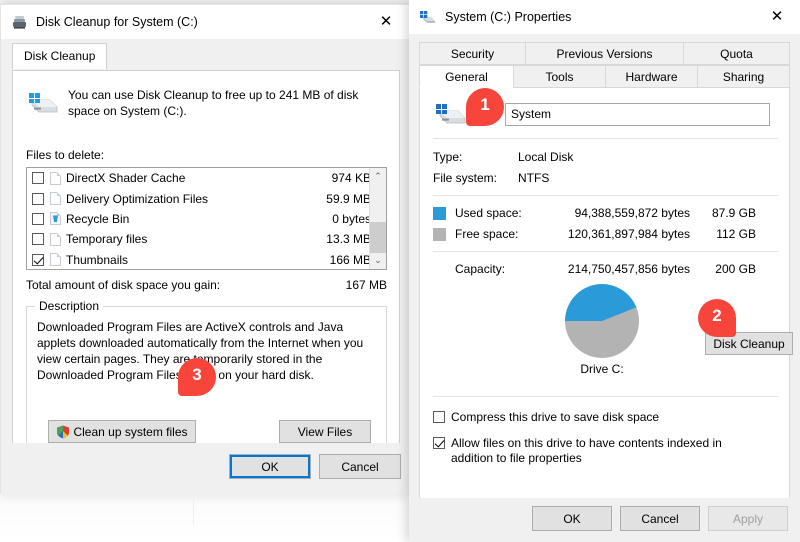  I want to click on tab-previous-versions: Previous Versions, so click(604, 53).